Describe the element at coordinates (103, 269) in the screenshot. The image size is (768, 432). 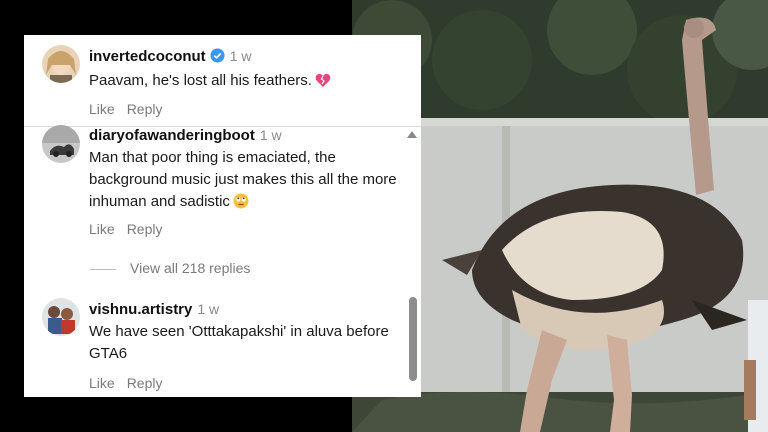
I see `replies-line` at that location.